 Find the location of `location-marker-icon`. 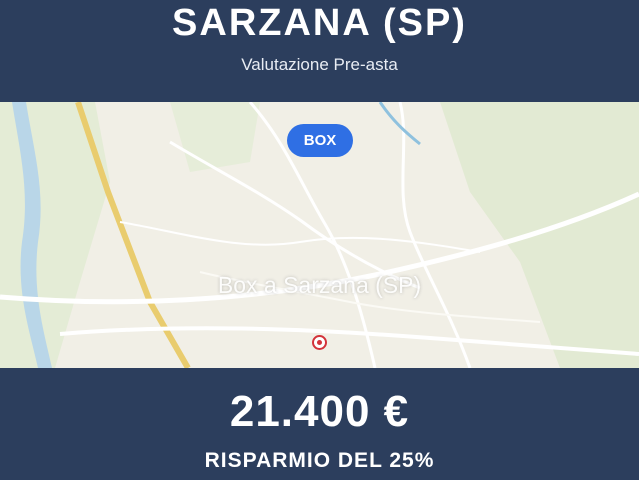

location-marker-icon is located at coordinates (319, 342).